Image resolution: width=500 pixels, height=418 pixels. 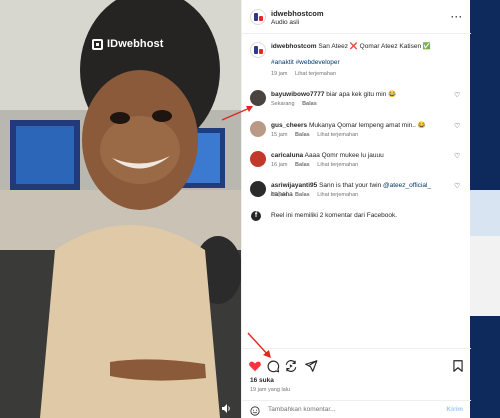 What do you see at coordinates (255, 366) in the screenshot?
I see `heart-filled-icon` at bounding box center [255, 366].